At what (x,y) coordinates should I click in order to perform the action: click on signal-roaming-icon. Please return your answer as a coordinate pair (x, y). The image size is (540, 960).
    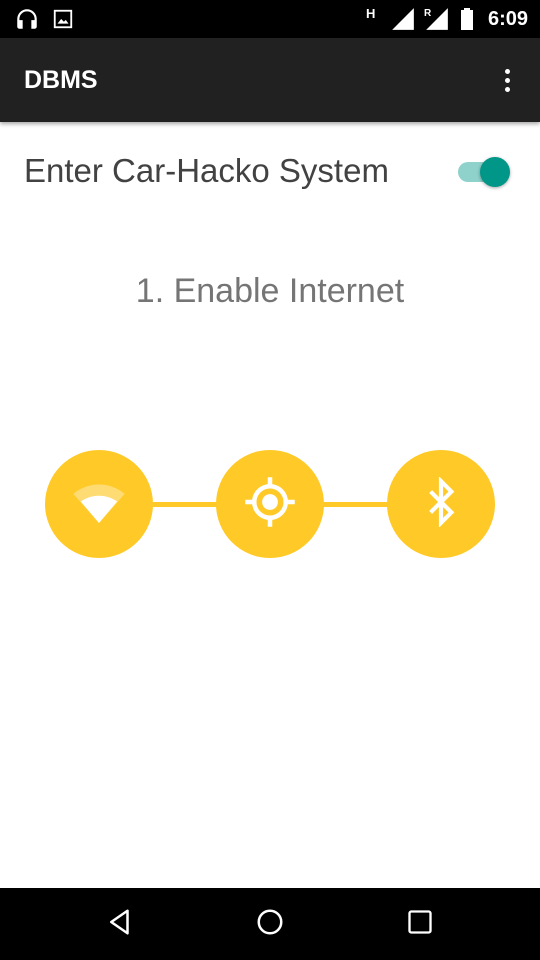
    Looking at the image, I should click on (437, 19).